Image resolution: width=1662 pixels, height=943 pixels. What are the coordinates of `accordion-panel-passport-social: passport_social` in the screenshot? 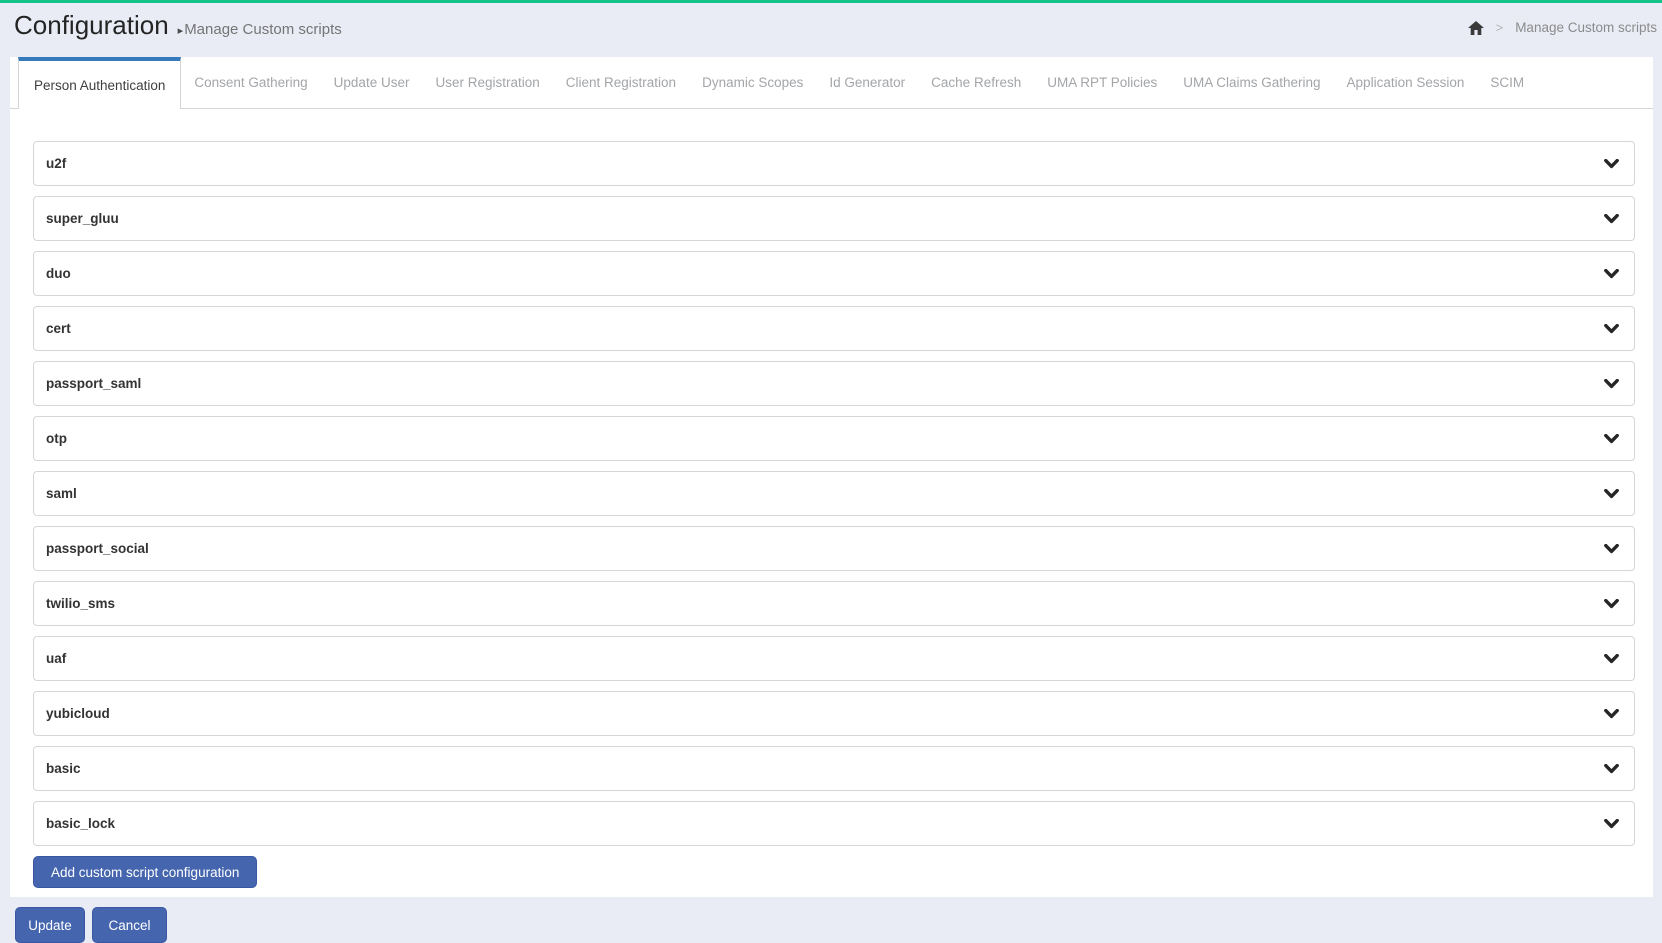 It's located at (834, 548).